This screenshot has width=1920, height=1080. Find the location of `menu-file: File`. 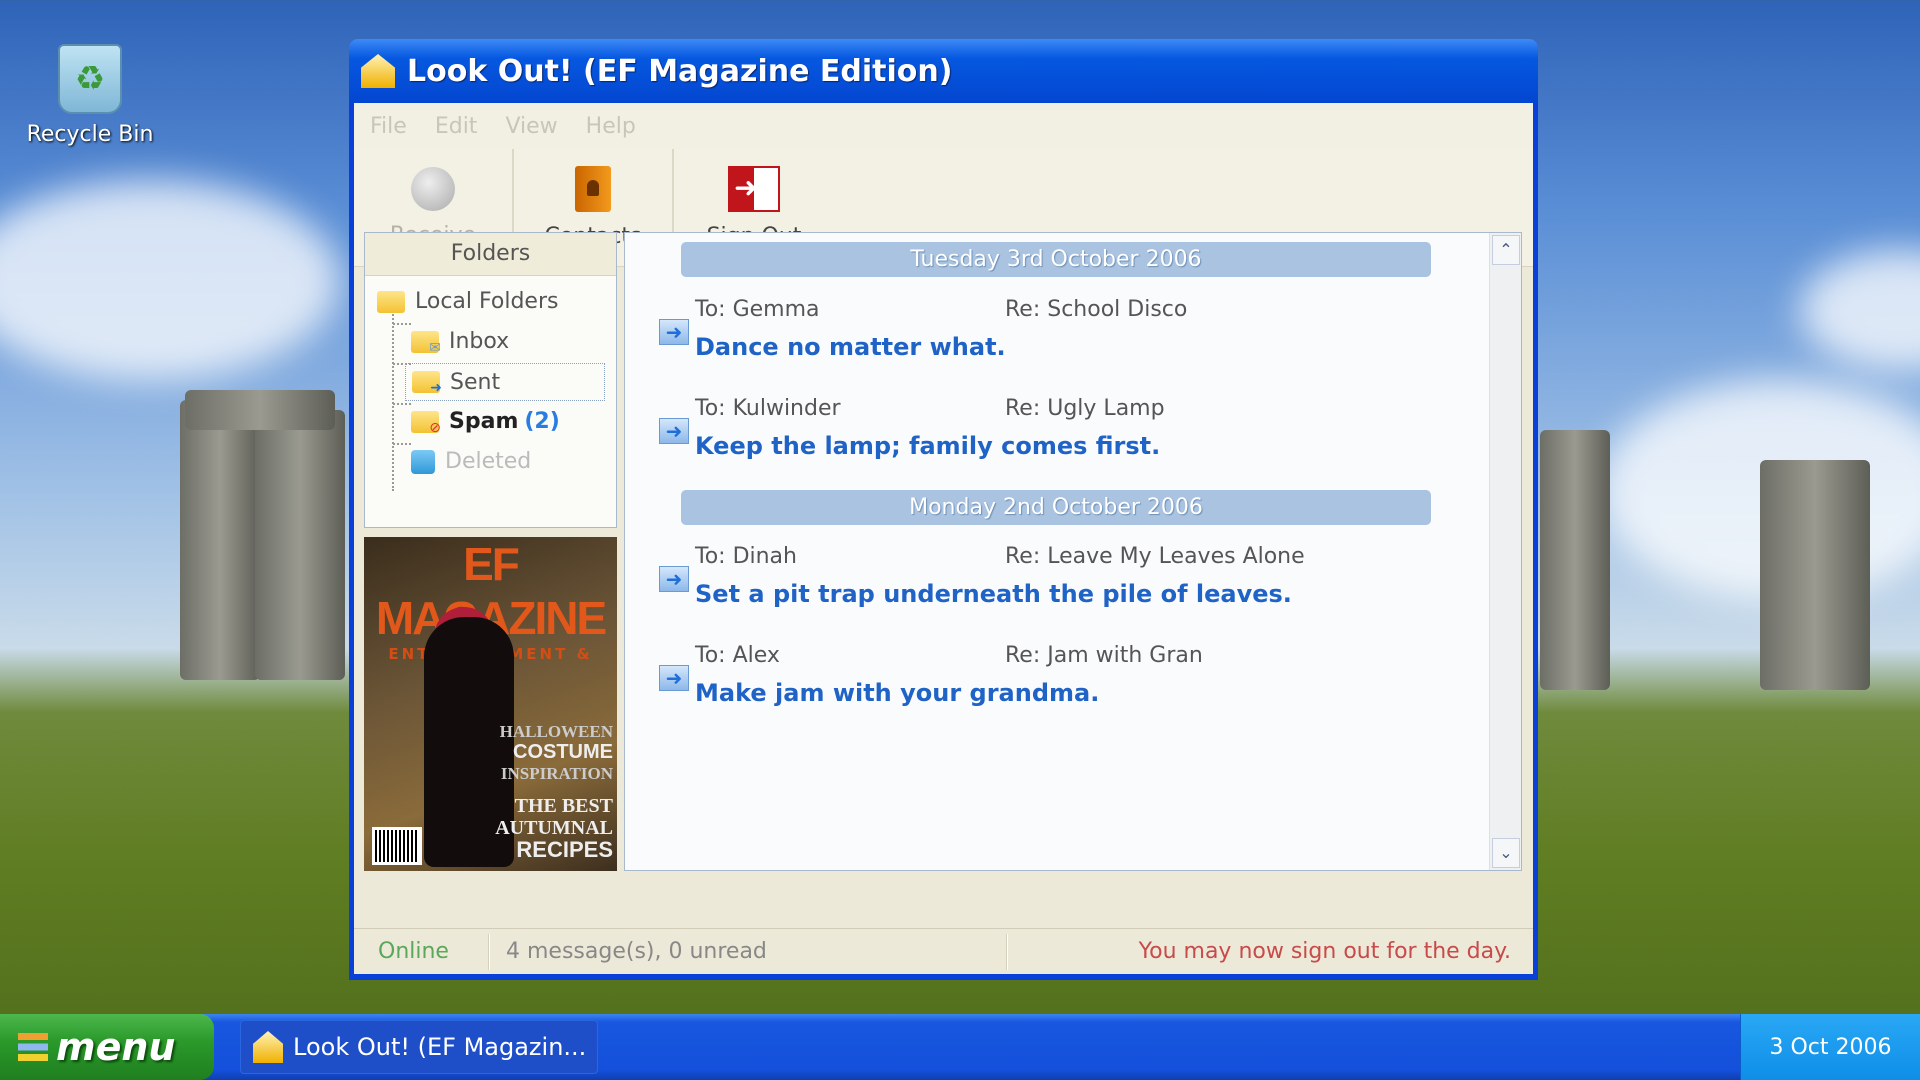

menu-file: File is located at coordinates (388, 126).